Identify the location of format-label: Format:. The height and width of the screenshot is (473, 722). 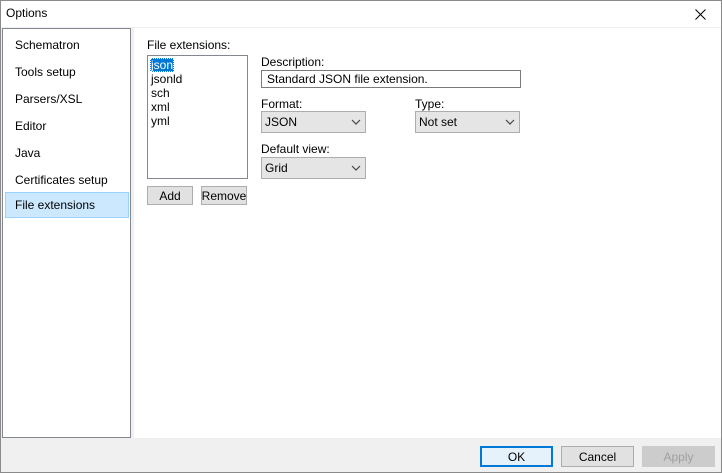
(282, 104).